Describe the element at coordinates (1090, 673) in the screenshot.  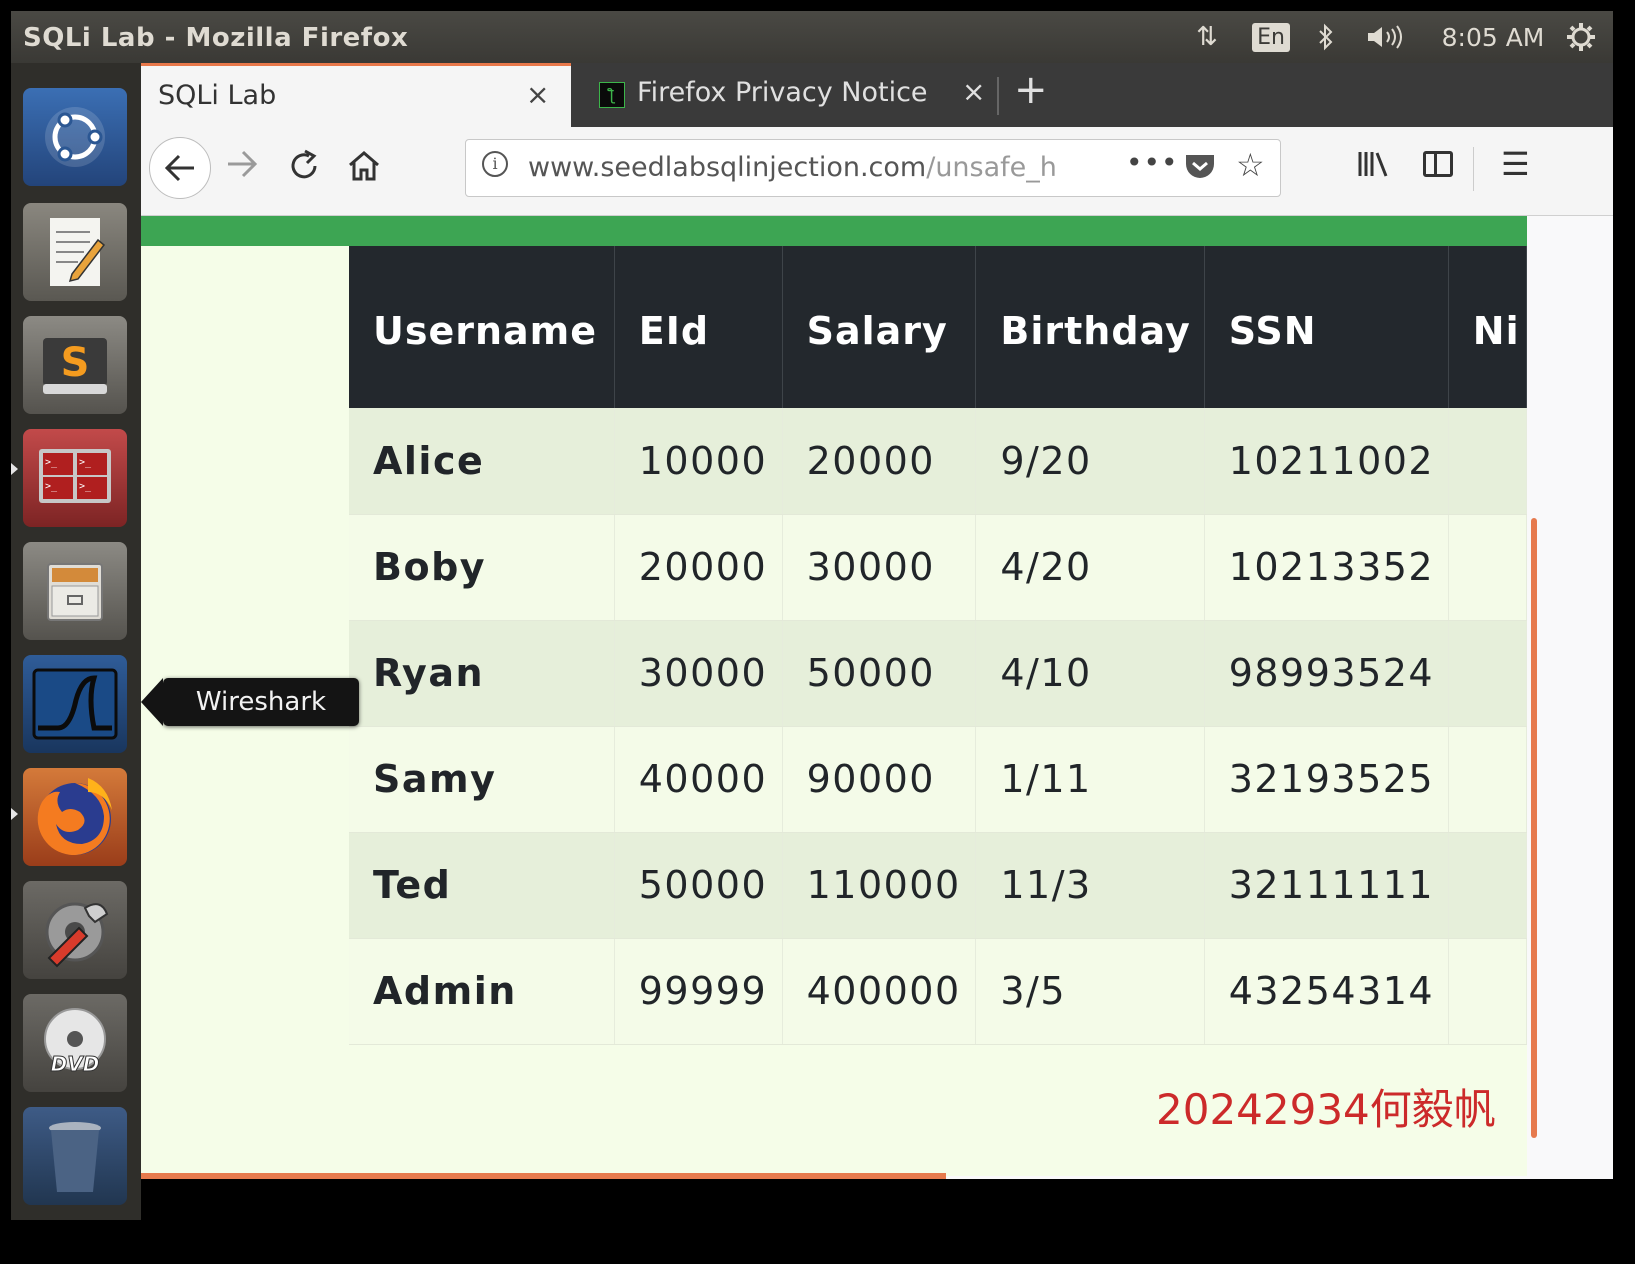
I see `cell-birthday: 4/10` at that location.